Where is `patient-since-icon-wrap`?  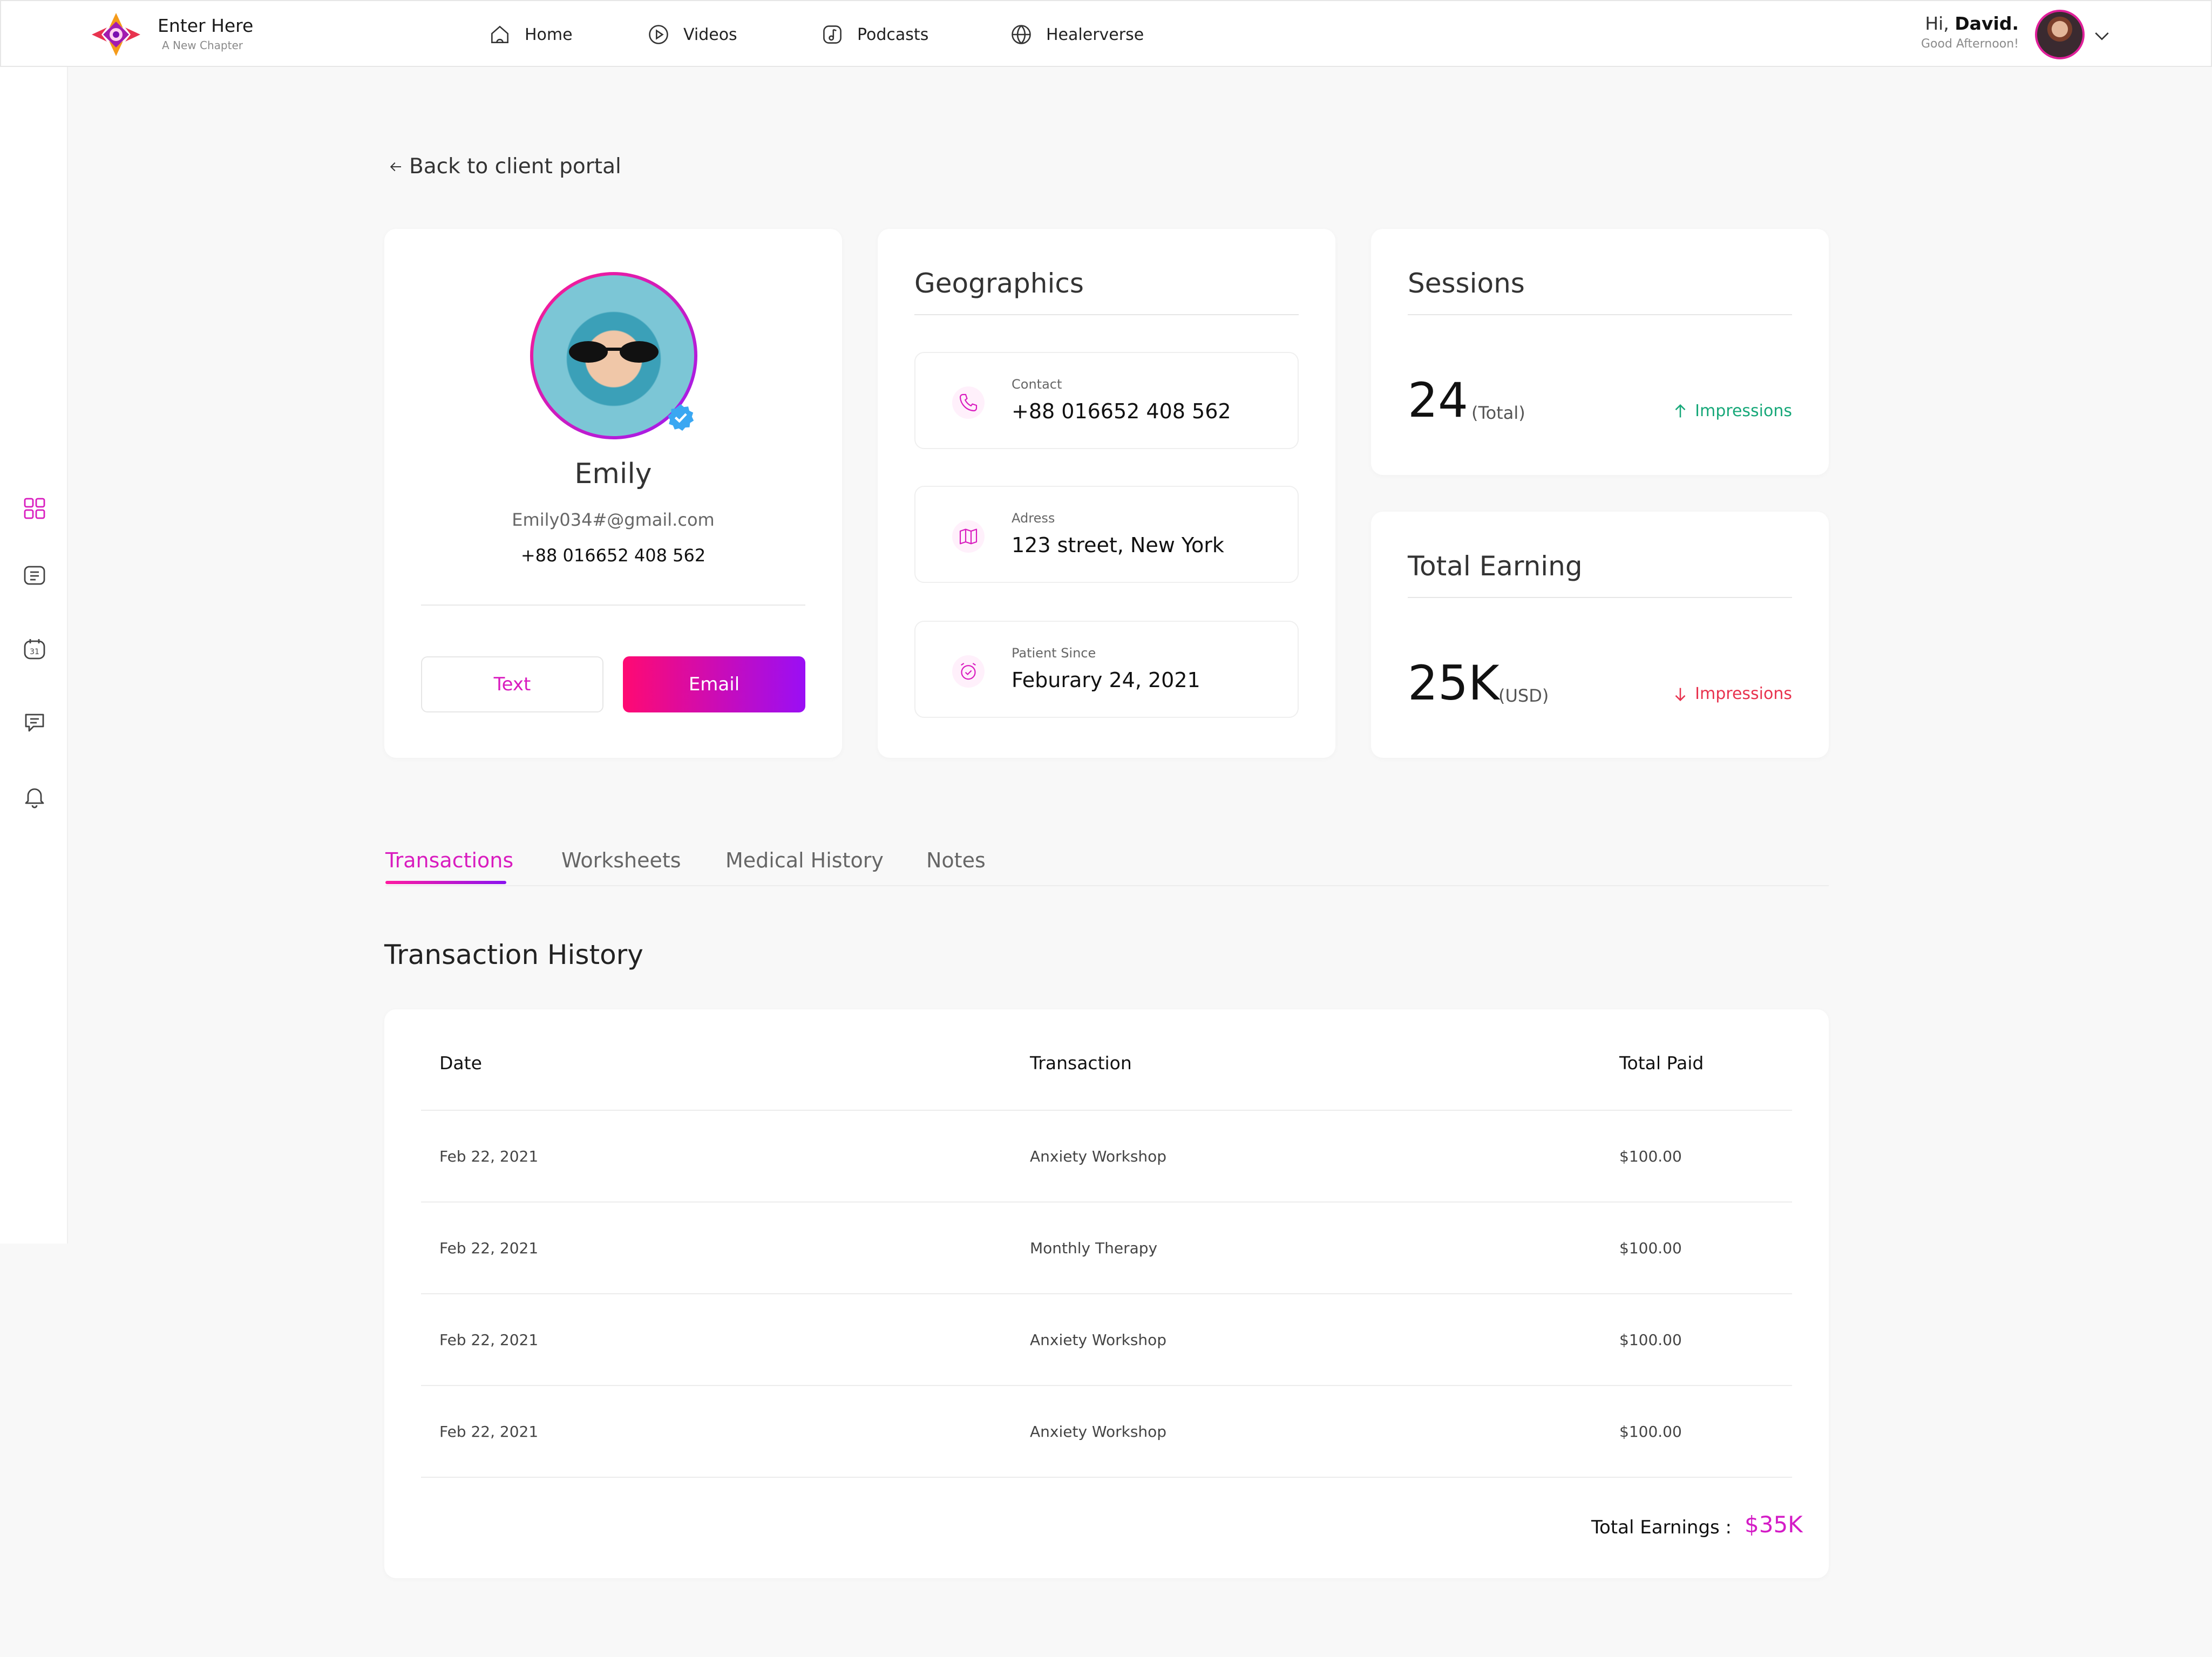 patient-since-icon-wrap is located at coordinates (968, 671).